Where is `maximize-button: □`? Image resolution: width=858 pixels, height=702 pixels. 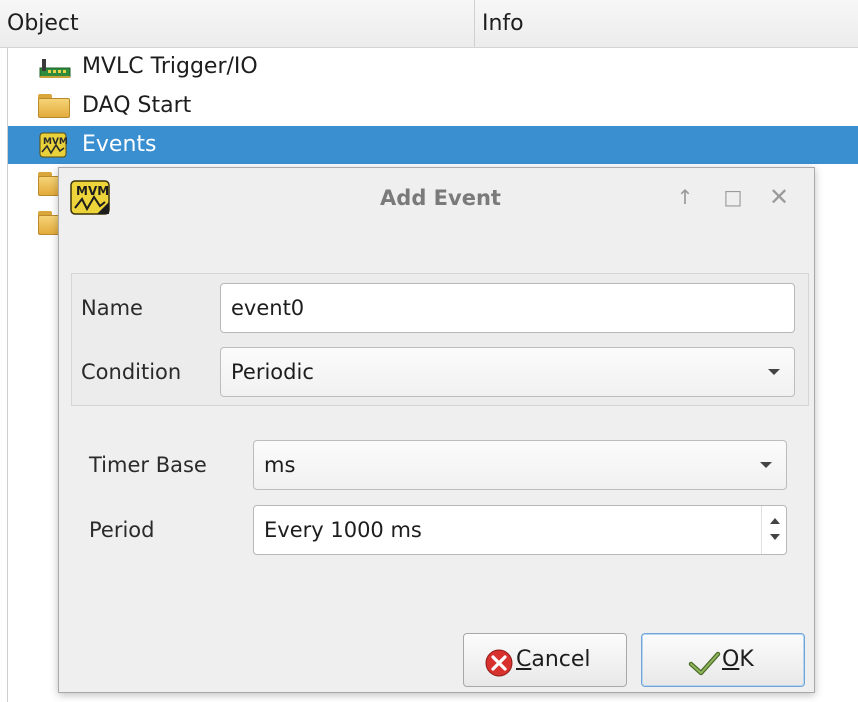
maximize-button: □ is located at coordinates (733, 197).